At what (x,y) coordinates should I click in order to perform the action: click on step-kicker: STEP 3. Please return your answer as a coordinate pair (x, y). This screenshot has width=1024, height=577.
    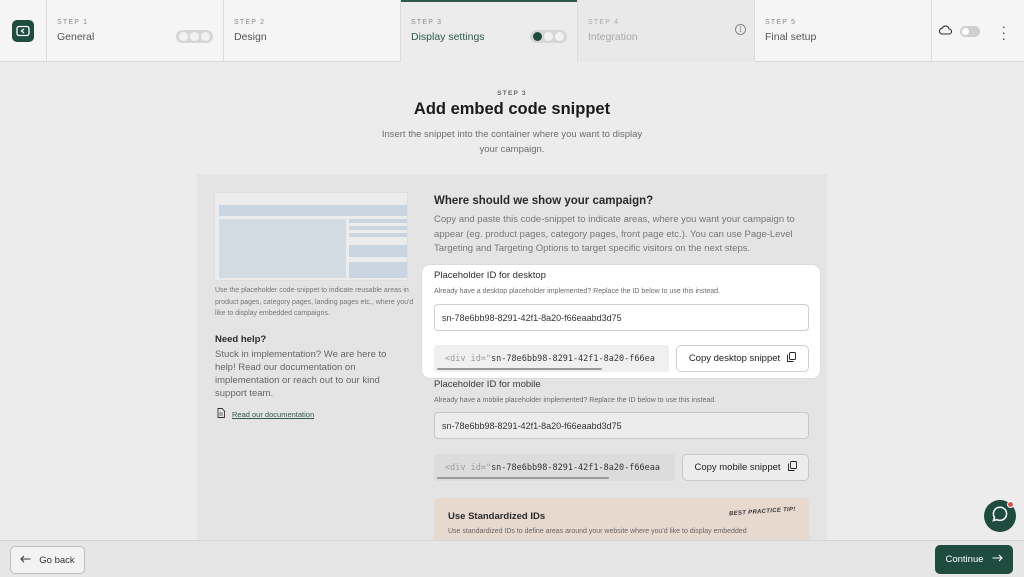
    Looking at the image, I should click on (512, 93).